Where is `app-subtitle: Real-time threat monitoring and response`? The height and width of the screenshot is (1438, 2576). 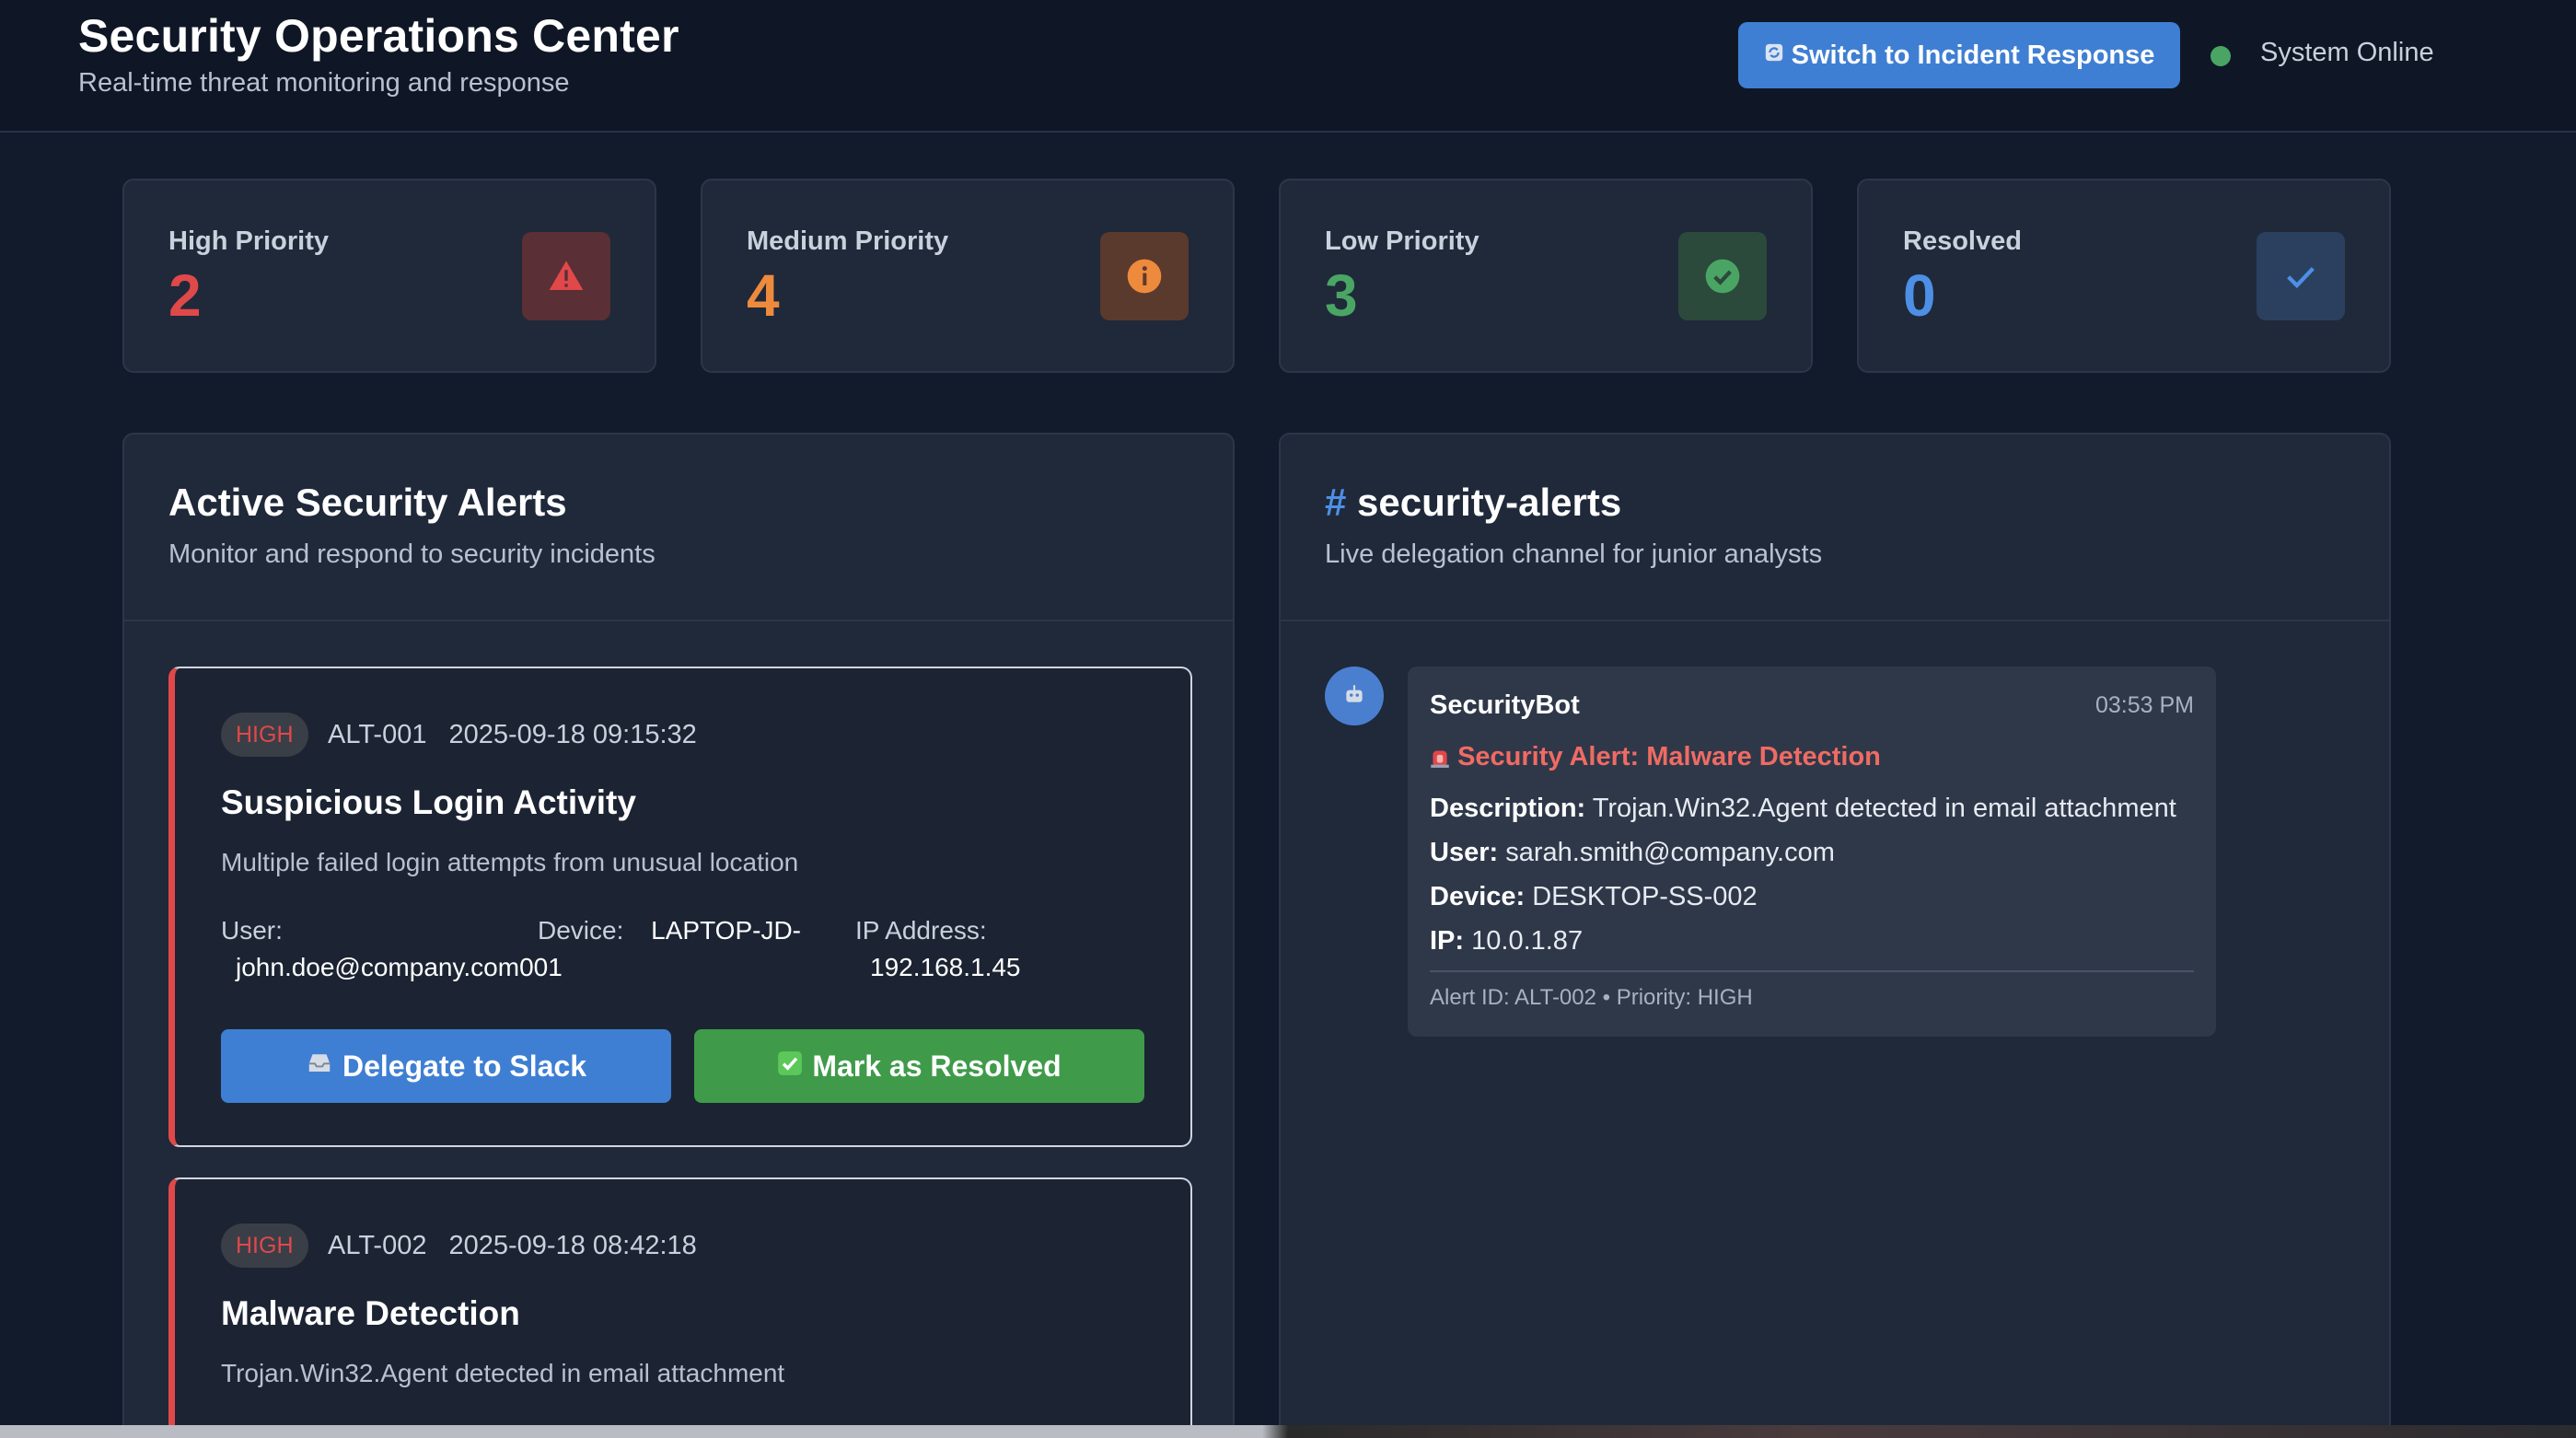
app-subtitle: Real-time threat monitoring and response is located at coordinates (324, 83).